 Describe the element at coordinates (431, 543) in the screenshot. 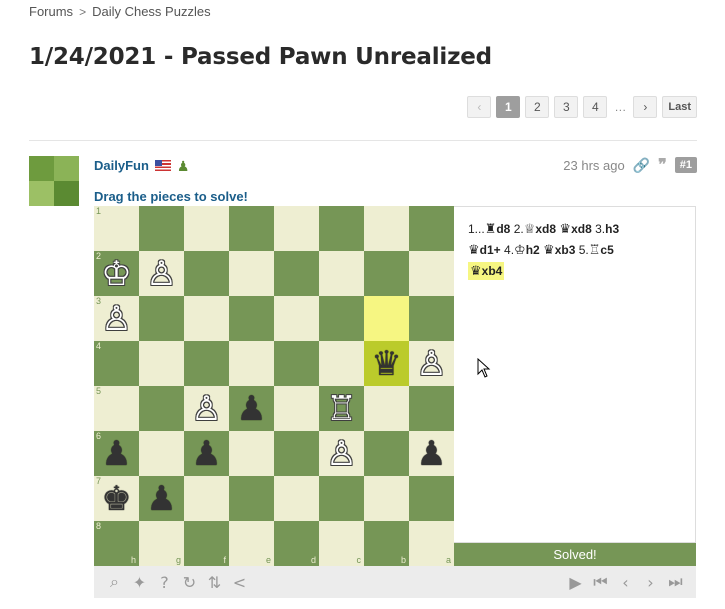

I see `board-square: a` at that location.